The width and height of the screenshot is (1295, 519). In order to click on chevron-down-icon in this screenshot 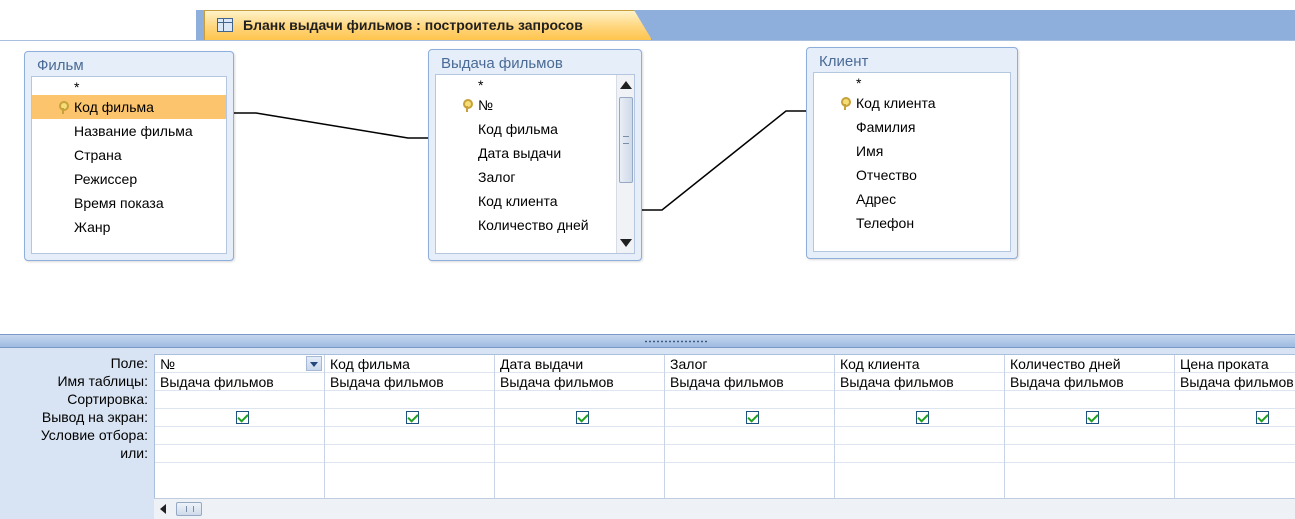, I will do `click(314, 363)`.